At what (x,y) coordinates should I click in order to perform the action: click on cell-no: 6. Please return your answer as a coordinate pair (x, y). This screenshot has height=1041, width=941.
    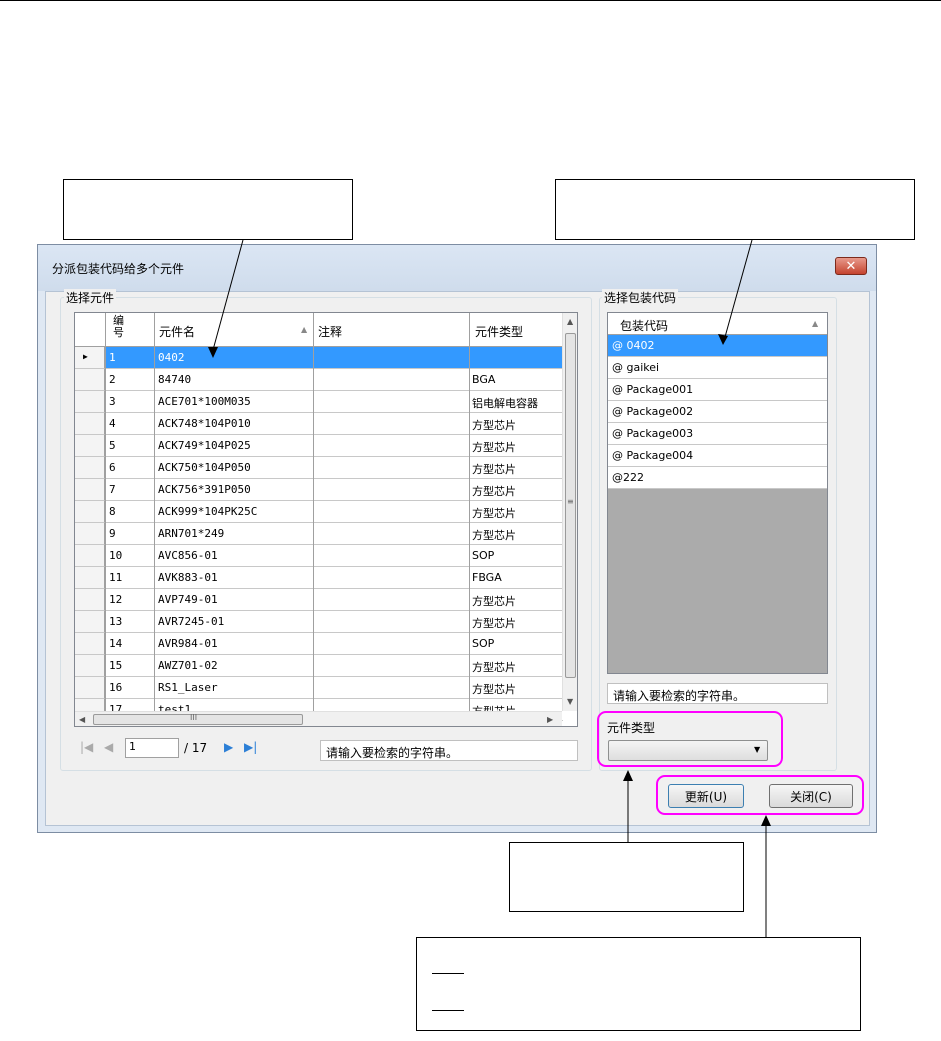
    Looking at the image, I should click on (112, 467).